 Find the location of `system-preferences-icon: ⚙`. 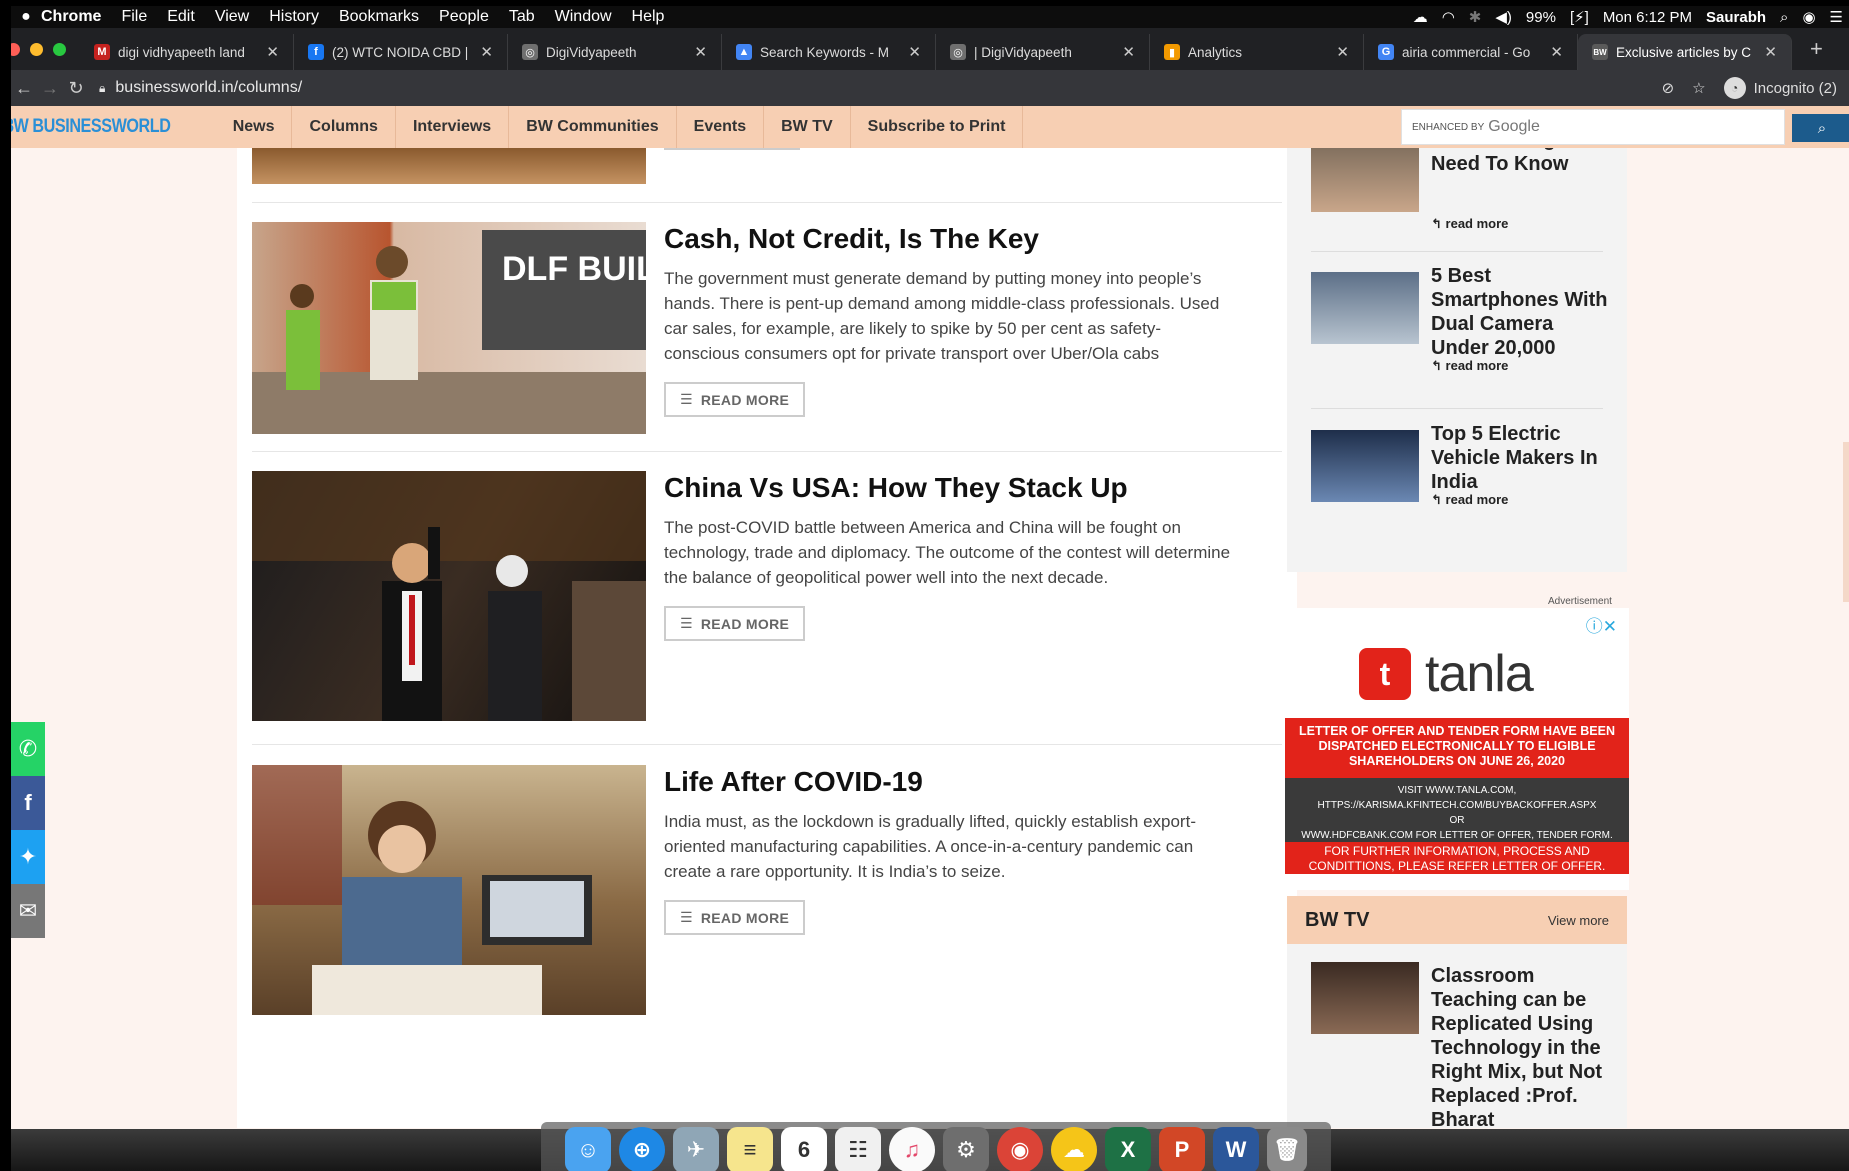

system-preferences-icon: ⚙ is located at coordinates (966, 1148).